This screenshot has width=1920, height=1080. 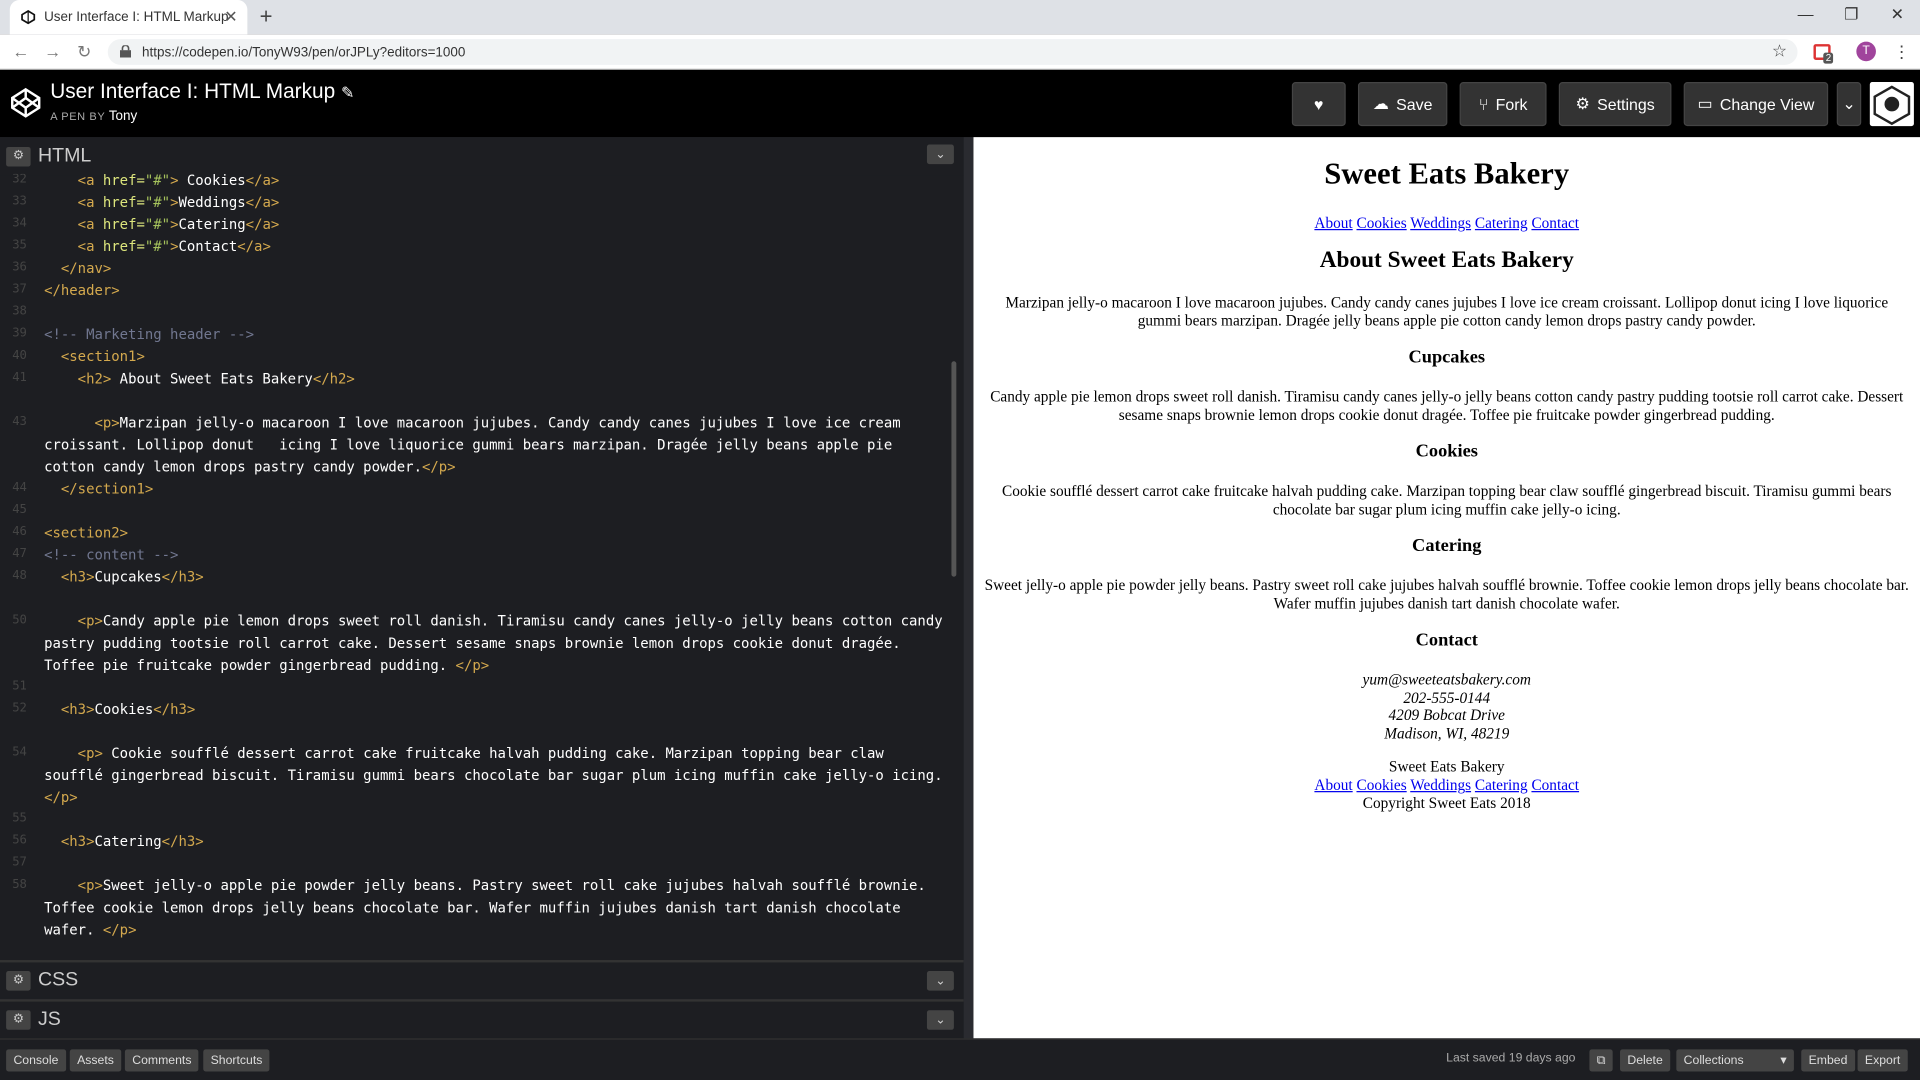 I want to click on new-tab-icon: +, so click(x=266, y=17).